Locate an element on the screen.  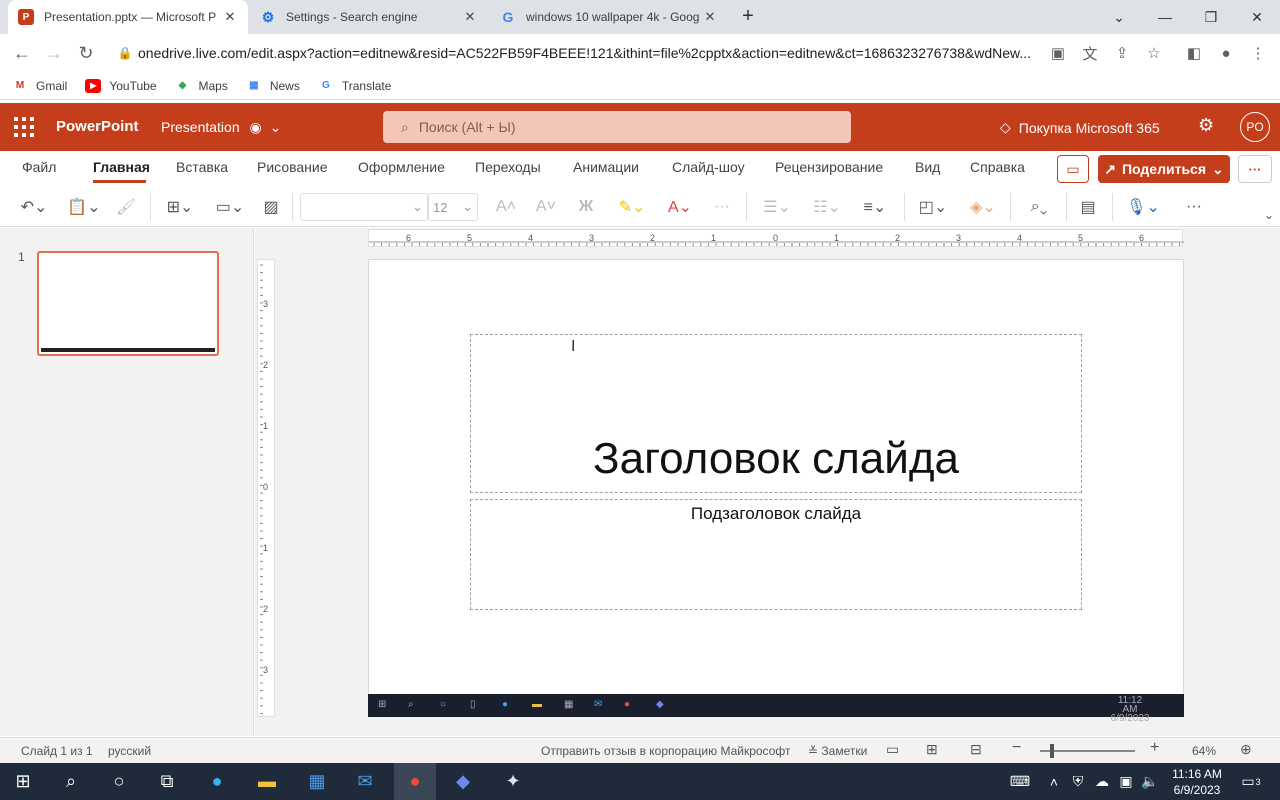
paste-icon: 📋⌄ is located at coordinates (84, 207).